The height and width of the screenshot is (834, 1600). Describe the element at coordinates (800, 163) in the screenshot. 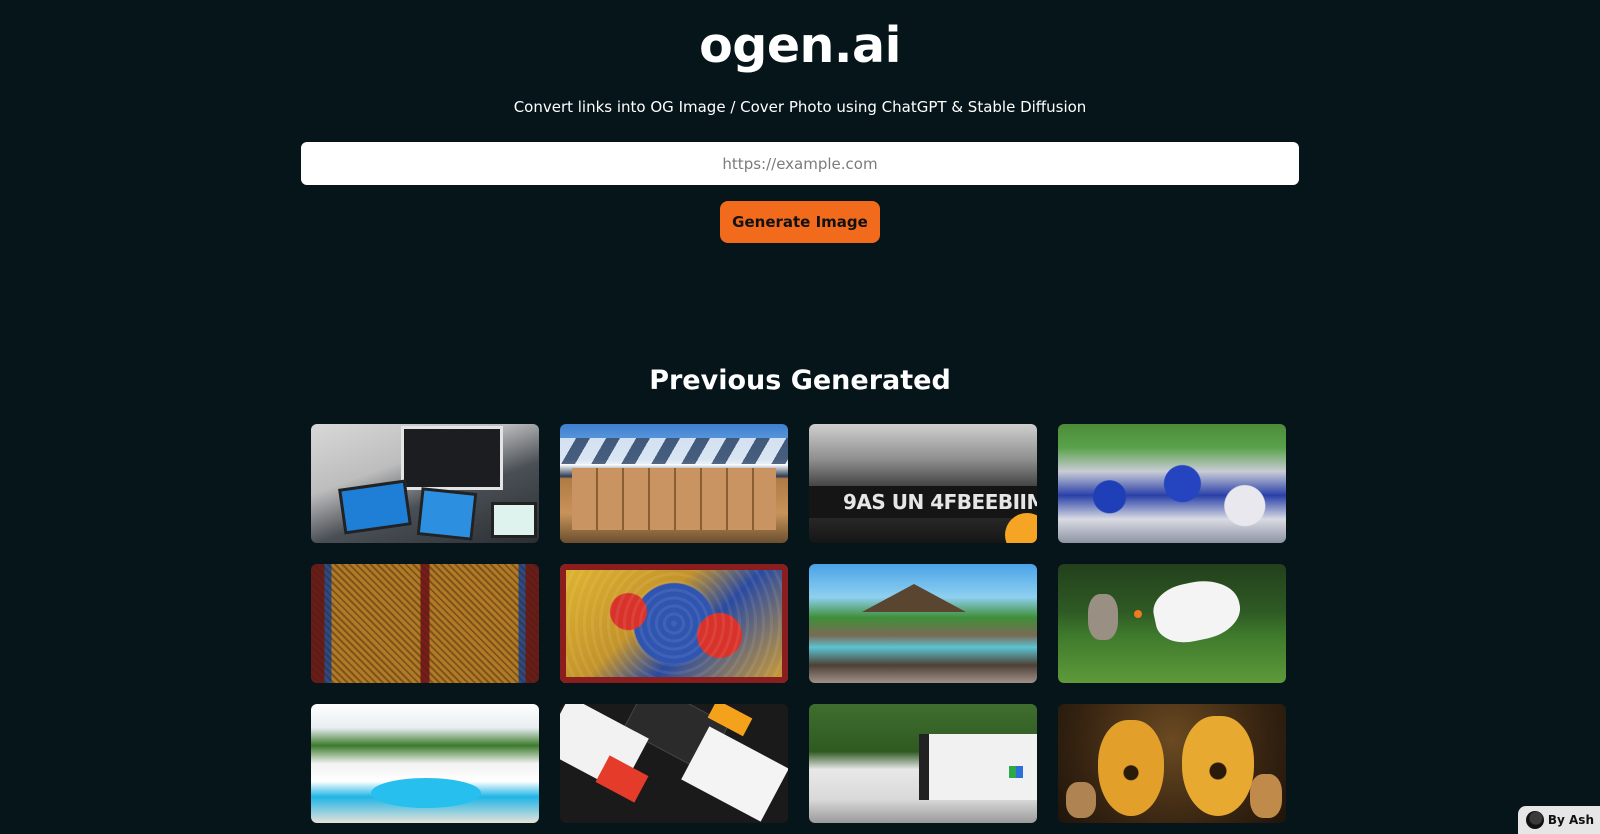

I see `url-input` at that location.